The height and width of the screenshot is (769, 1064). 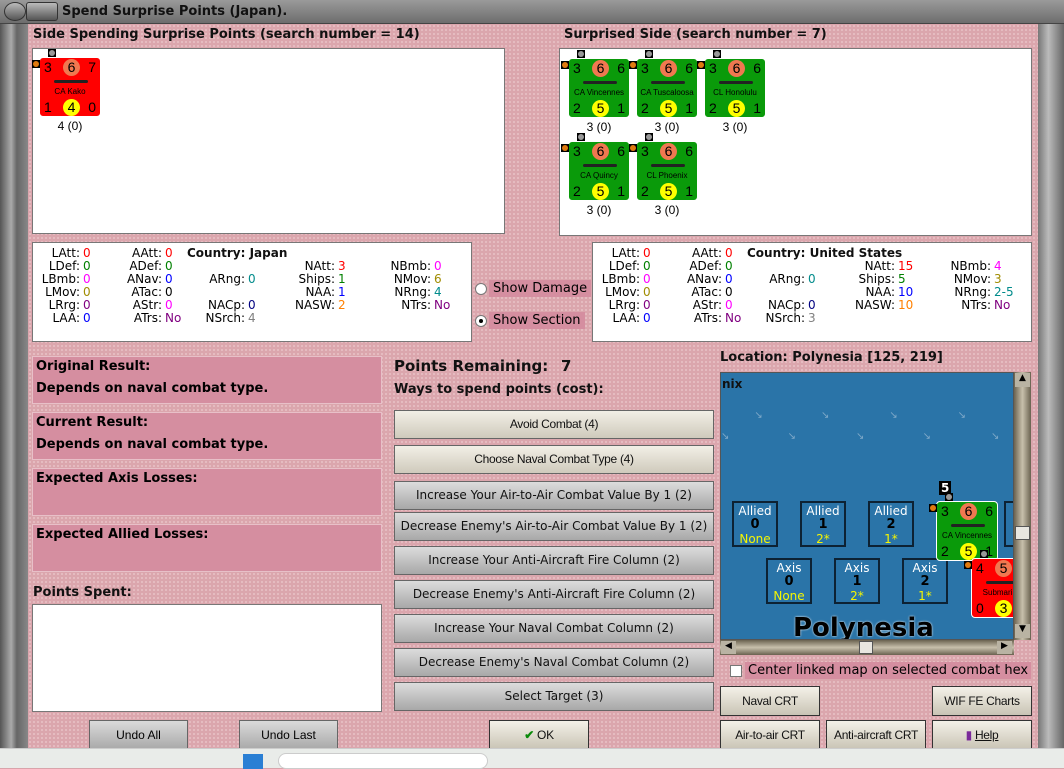 I want to click on undo-last-button: Undo Last, so click(x=288, y=735).